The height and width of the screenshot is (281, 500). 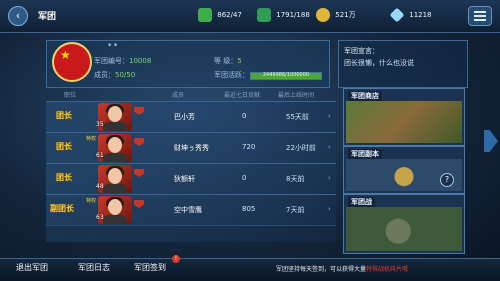 I want to click on member-last-online: 8天前, so click(x=295, y=179).